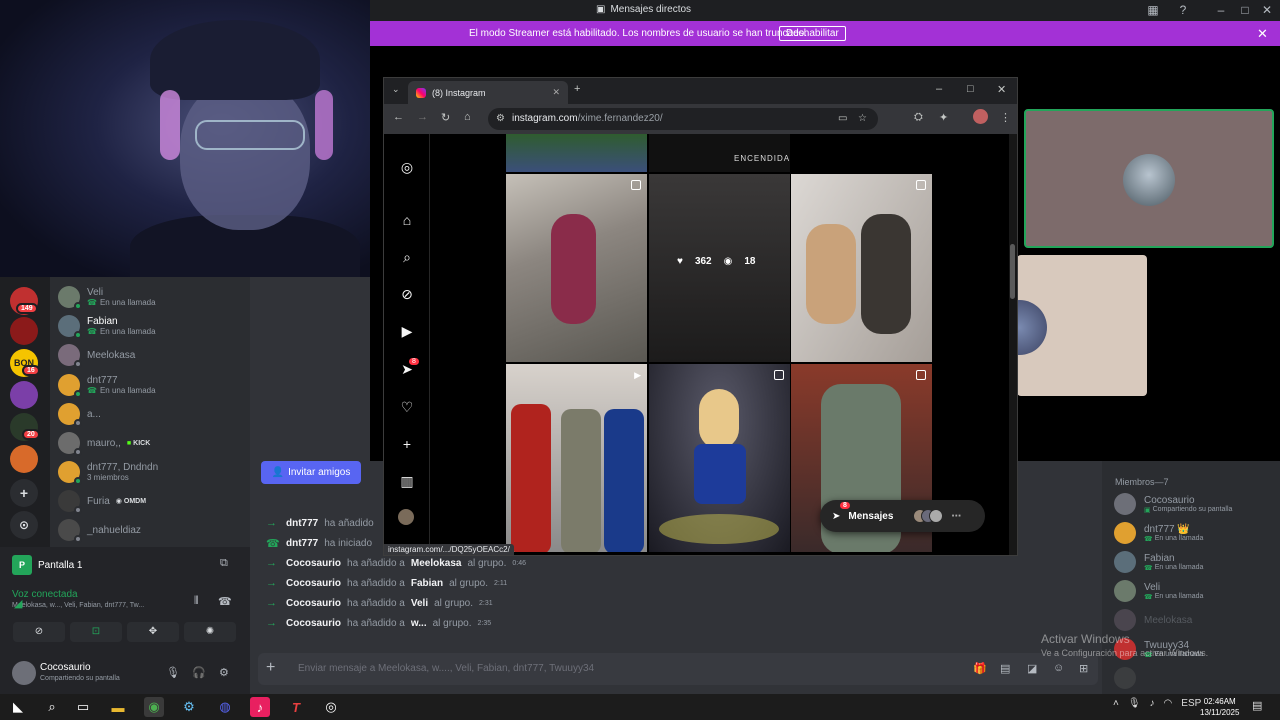  I want to click on dm-item: Fabian ☎ En una llamada, so click(153, 326).